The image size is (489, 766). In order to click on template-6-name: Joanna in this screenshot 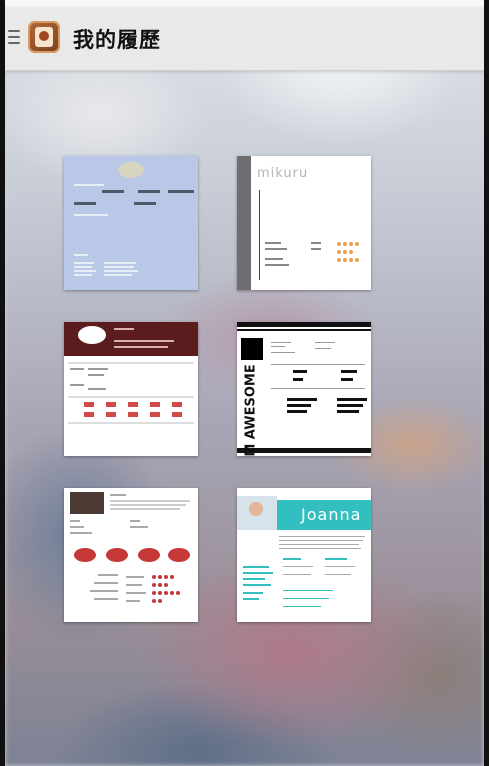, I will do `click(331, 514)`.